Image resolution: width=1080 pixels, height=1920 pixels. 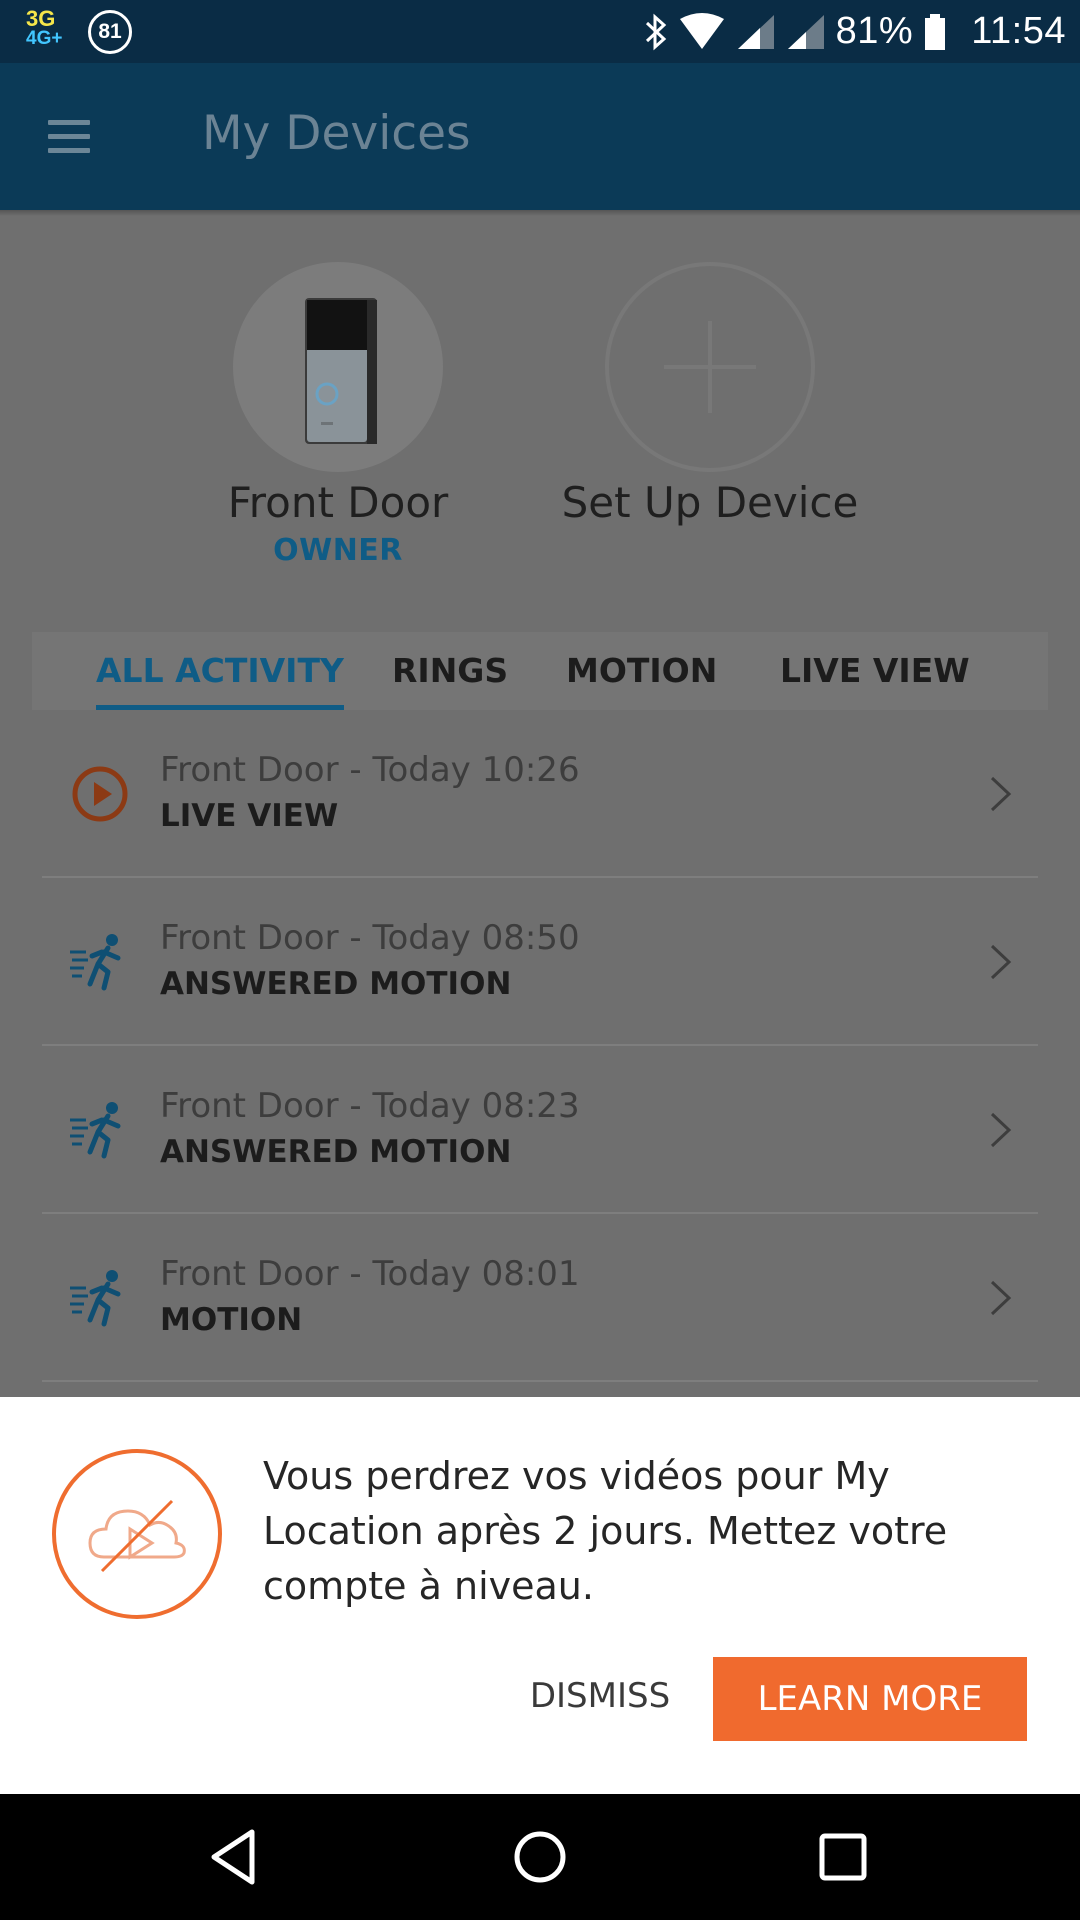 I want to click on recents-icon, so click(x=843, y=1857).